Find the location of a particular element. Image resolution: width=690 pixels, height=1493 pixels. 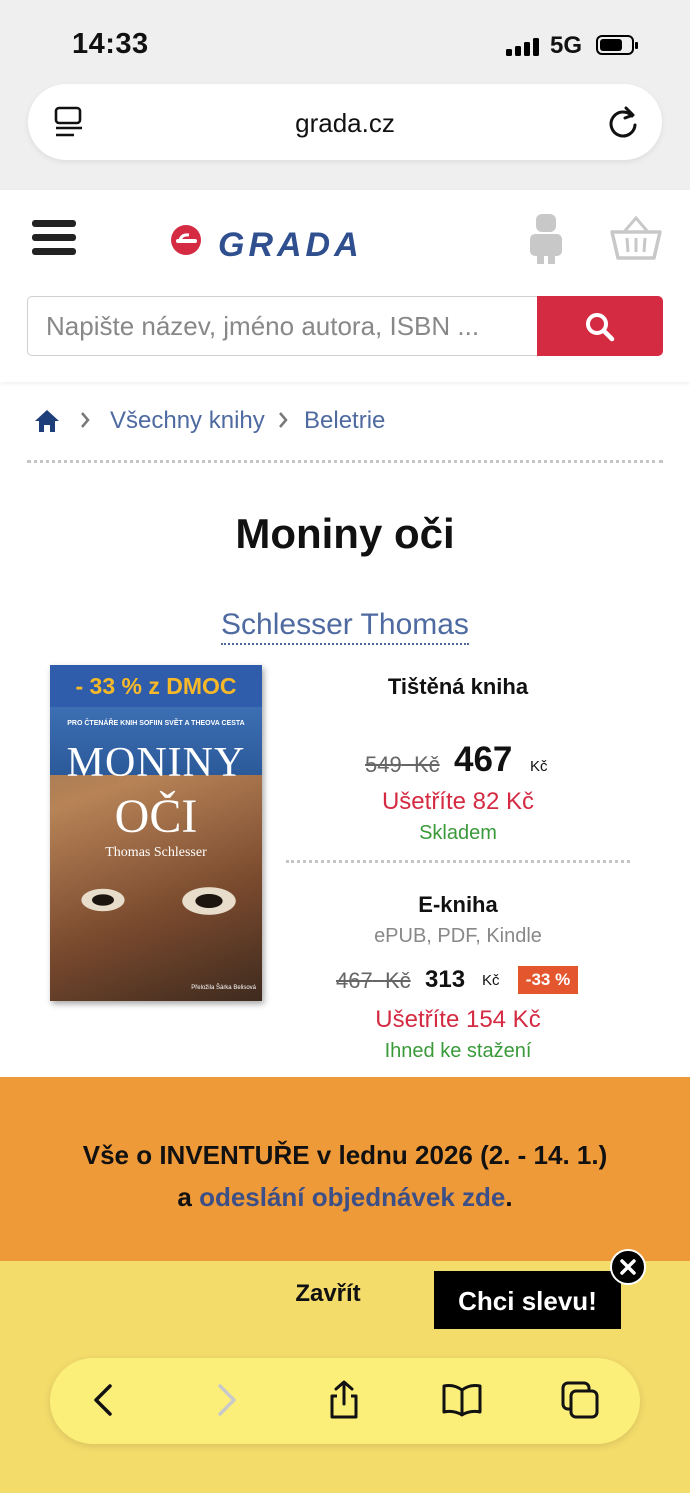

book-author: Schlesser Thomas is located at coordinates (345, 626).